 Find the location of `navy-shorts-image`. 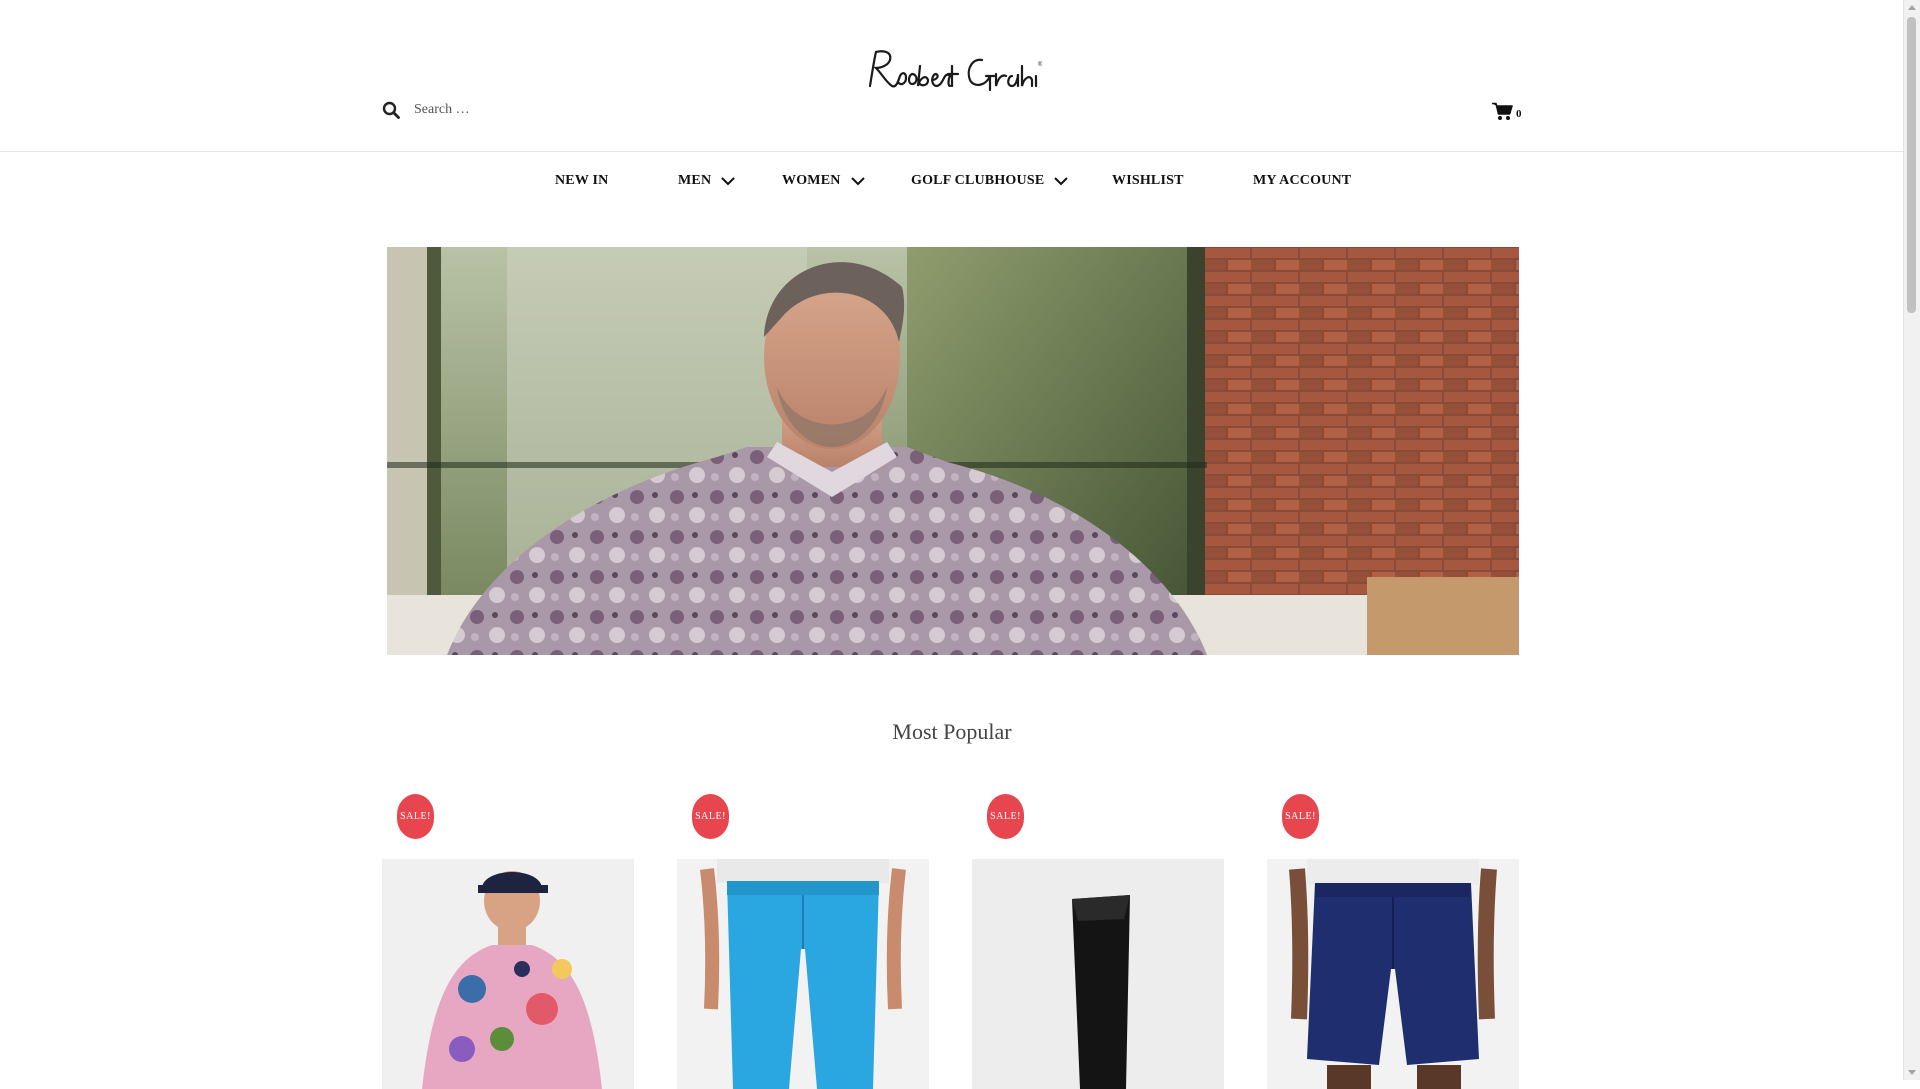

navy-shorts-image is located at coordinates (1393, 974).